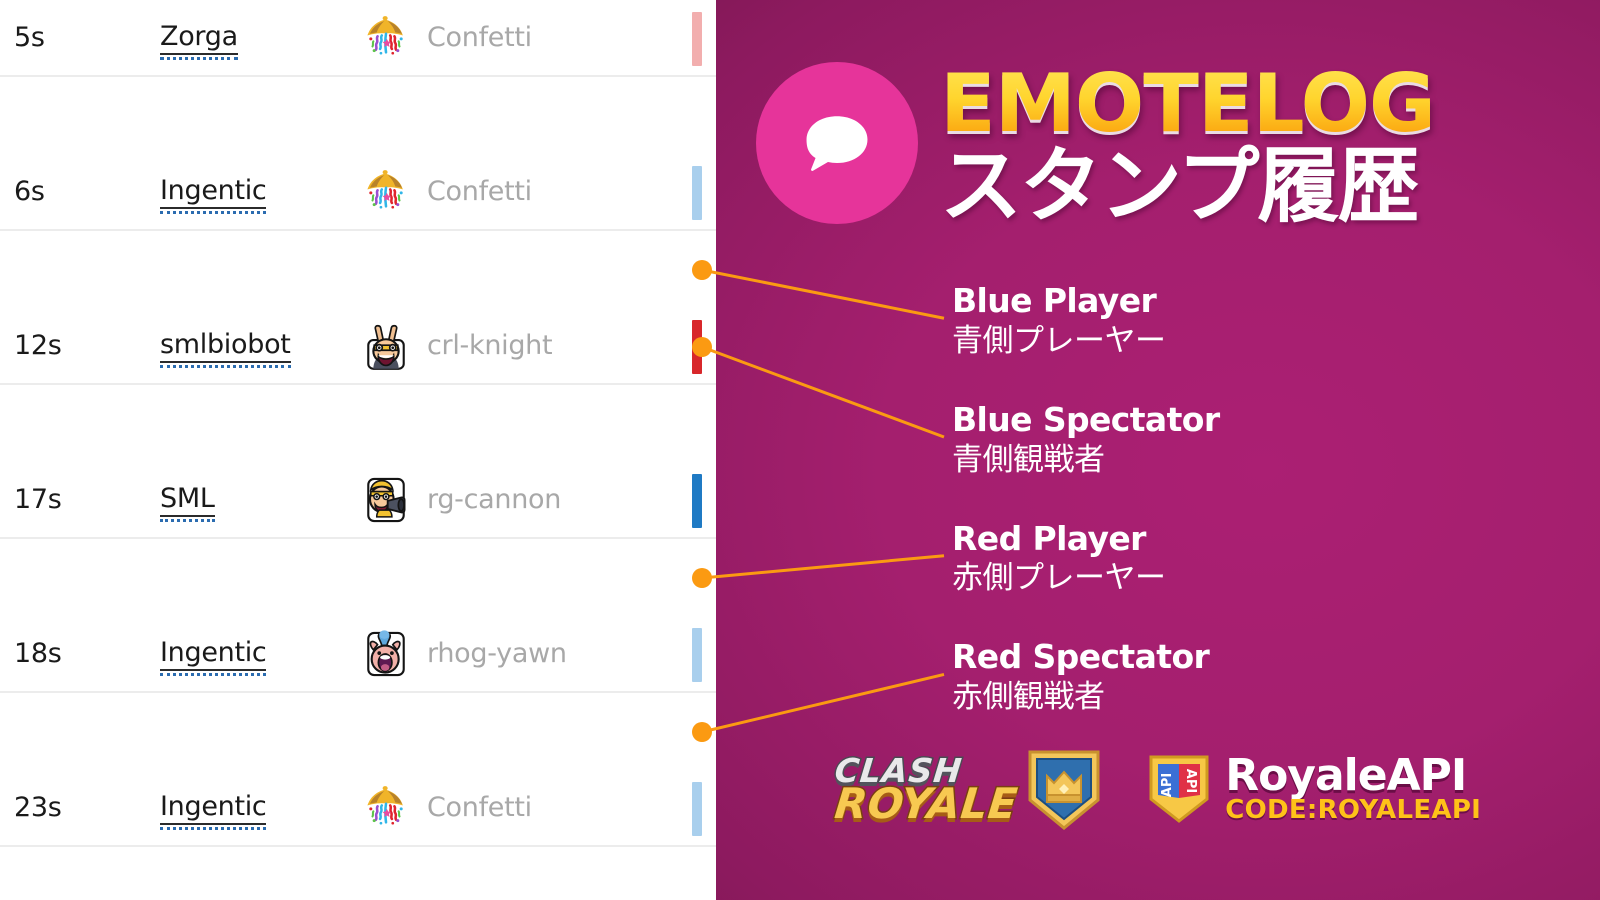  Describe the element at coordinates (29, 37) in the screenshot. I see `row-timestamp: 5s` at that location.